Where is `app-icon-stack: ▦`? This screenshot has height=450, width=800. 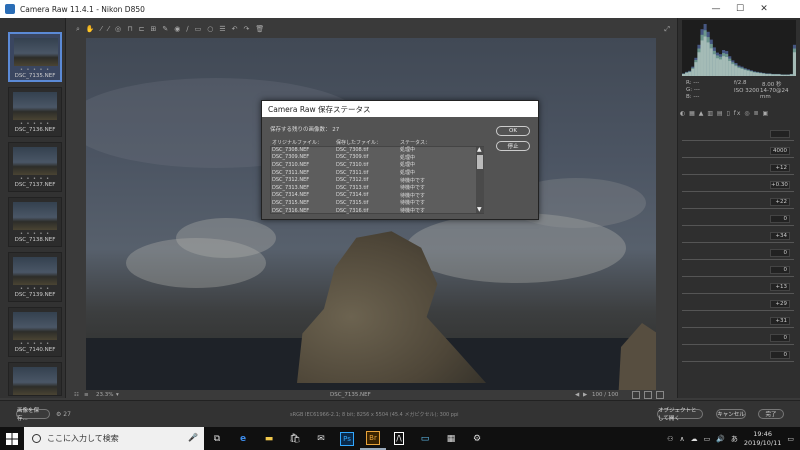 app-icon-stack: ▦ is located at coordinates (451, 438).